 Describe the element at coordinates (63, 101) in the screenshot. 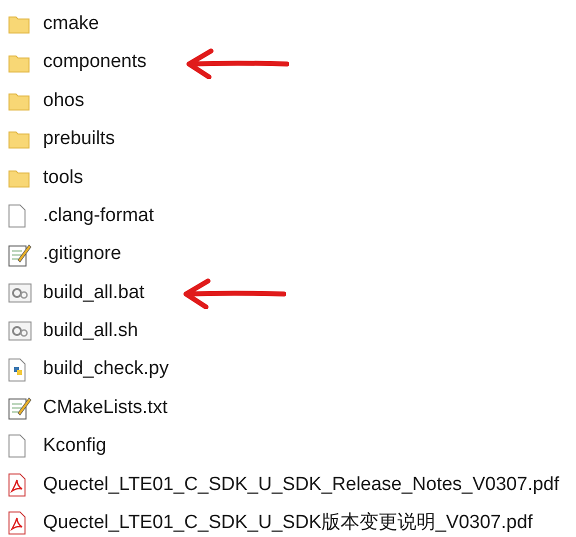

I see `file-name: ohos` at that location.